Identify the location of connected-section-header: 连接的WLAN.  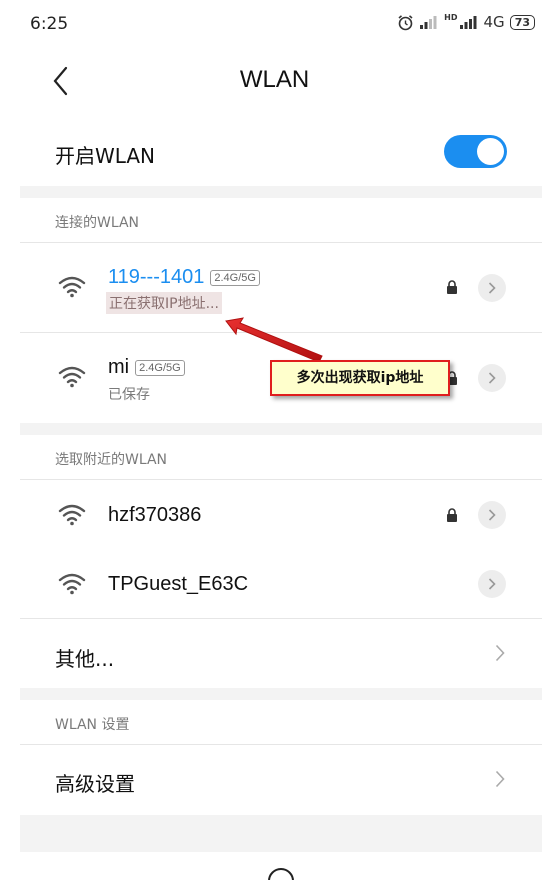
(281, 221).